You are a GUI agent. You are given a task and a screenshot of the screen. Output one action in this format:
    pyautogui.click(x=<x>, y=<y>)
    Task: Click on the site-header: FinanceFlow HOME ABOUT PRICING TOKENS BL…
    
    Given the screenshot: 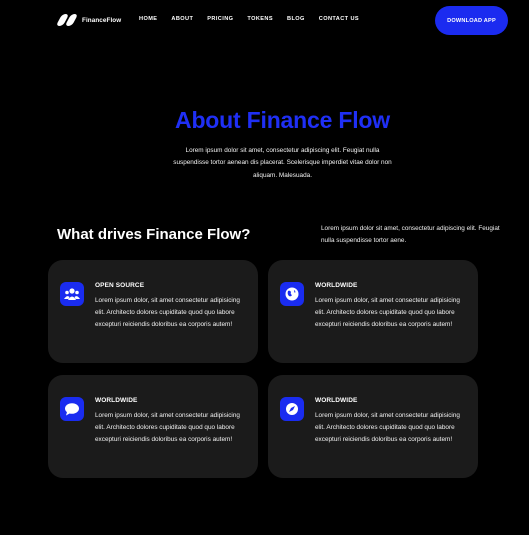 What is the action you would take?
    pyautogui.click(x=264, y=21)
    